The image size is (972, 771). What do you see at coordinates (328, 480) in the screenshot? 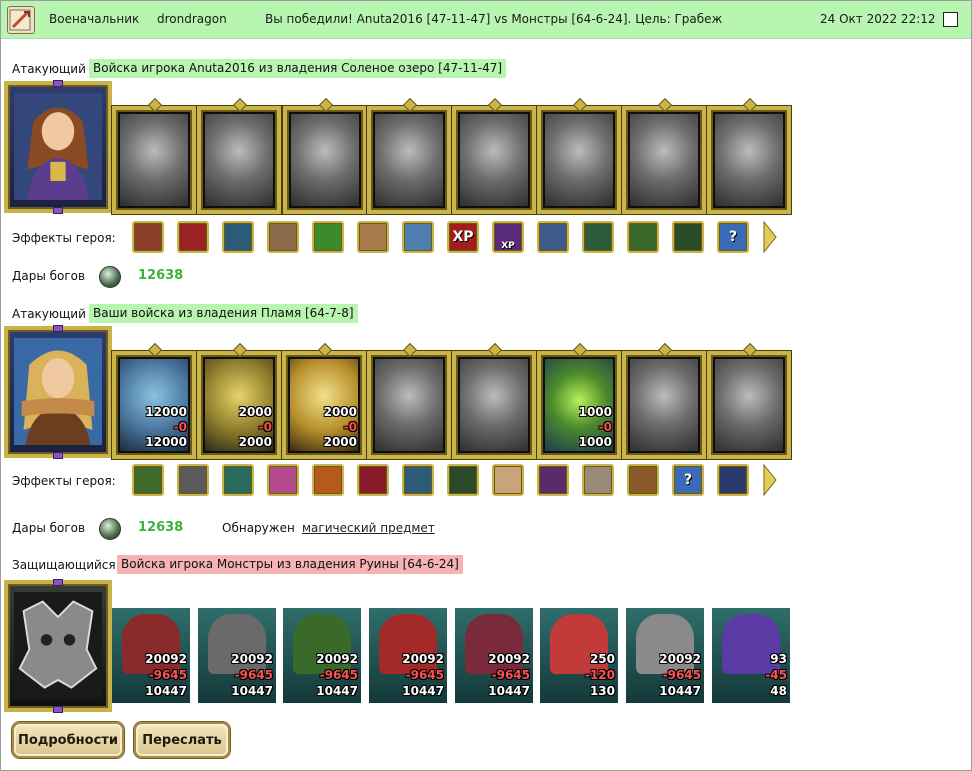
I see `chest-effect-icon` at bounding box center [328, 480].